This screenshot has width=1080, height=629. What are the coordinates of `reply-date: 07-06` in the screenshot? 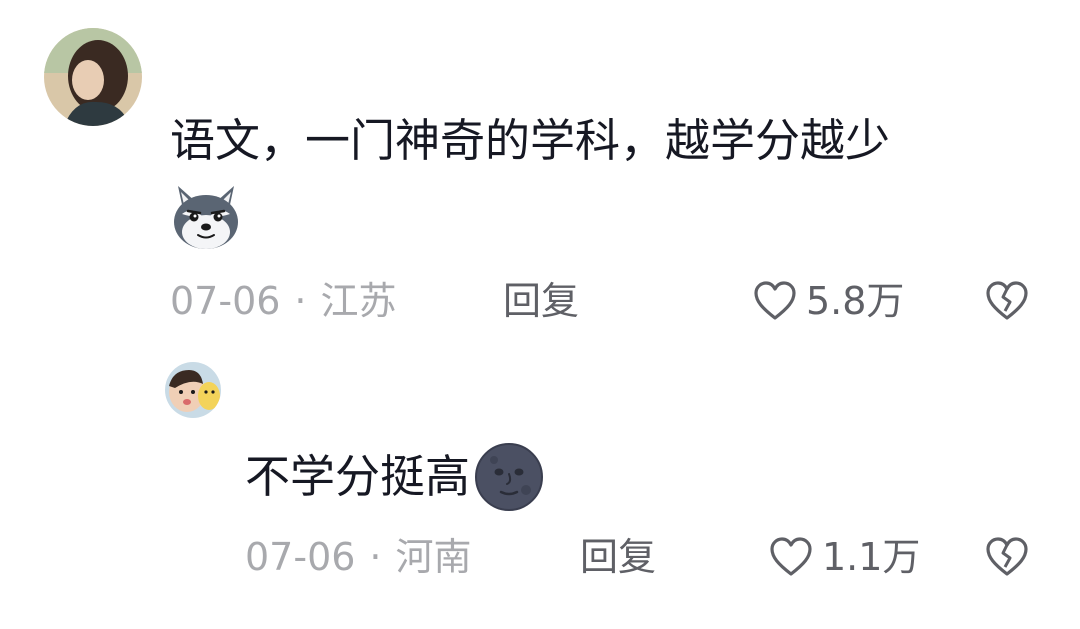 It's located at (300, 557).